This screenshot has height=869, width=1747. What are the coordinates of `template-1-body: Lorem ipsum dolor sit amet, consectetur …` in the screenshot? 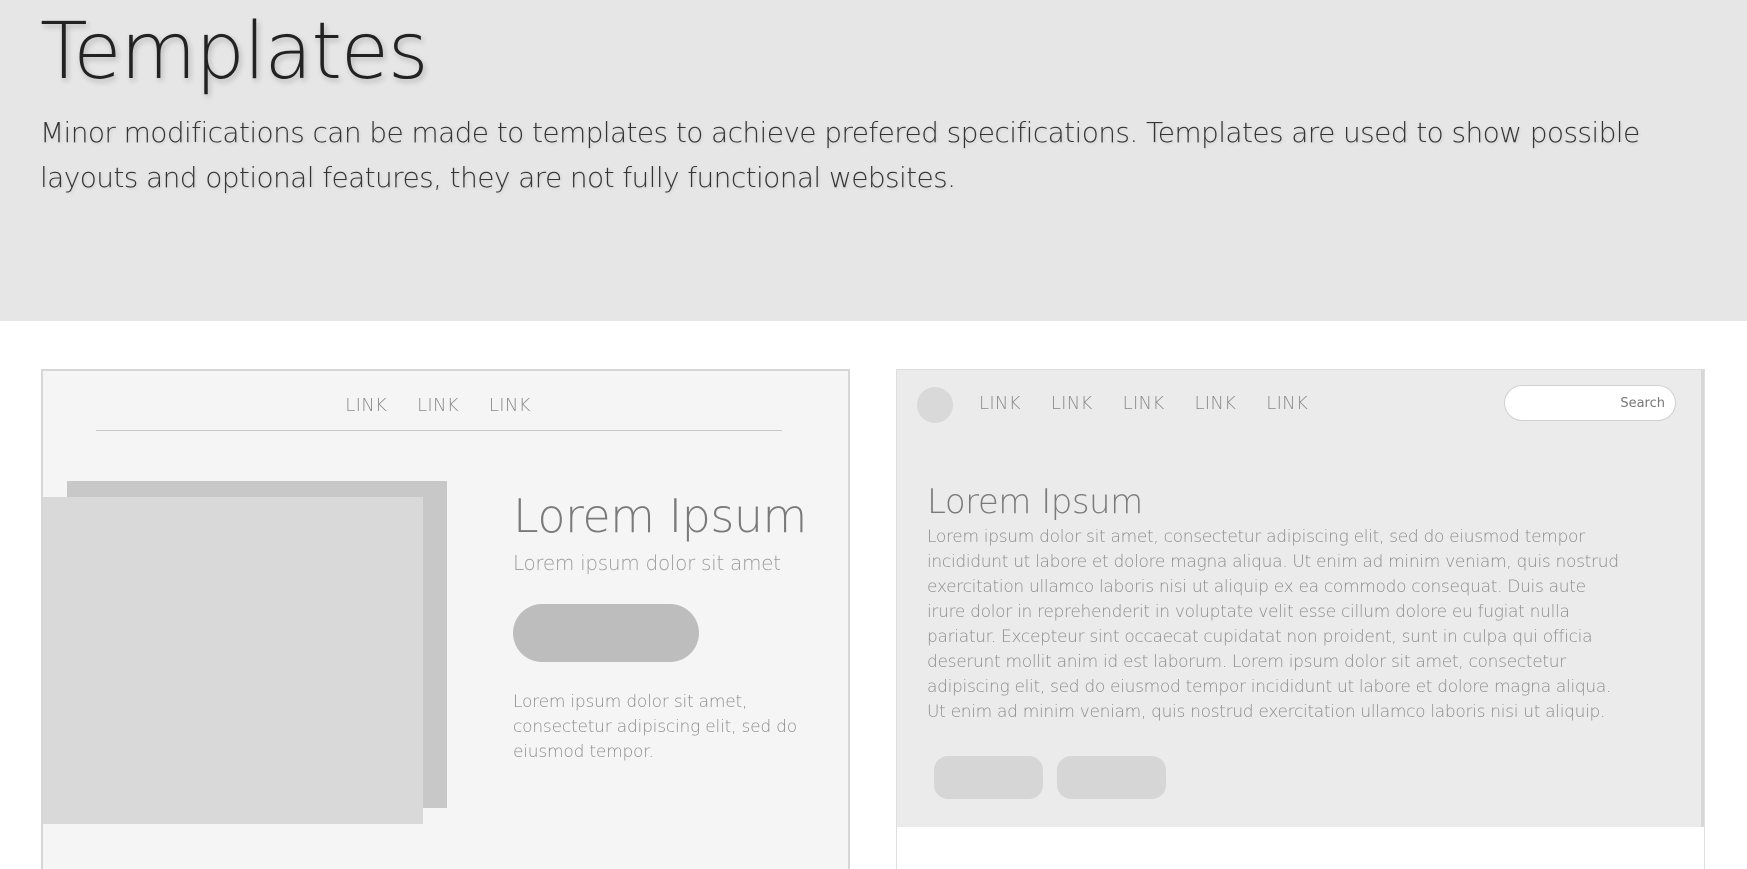 It's located at (655, 727).